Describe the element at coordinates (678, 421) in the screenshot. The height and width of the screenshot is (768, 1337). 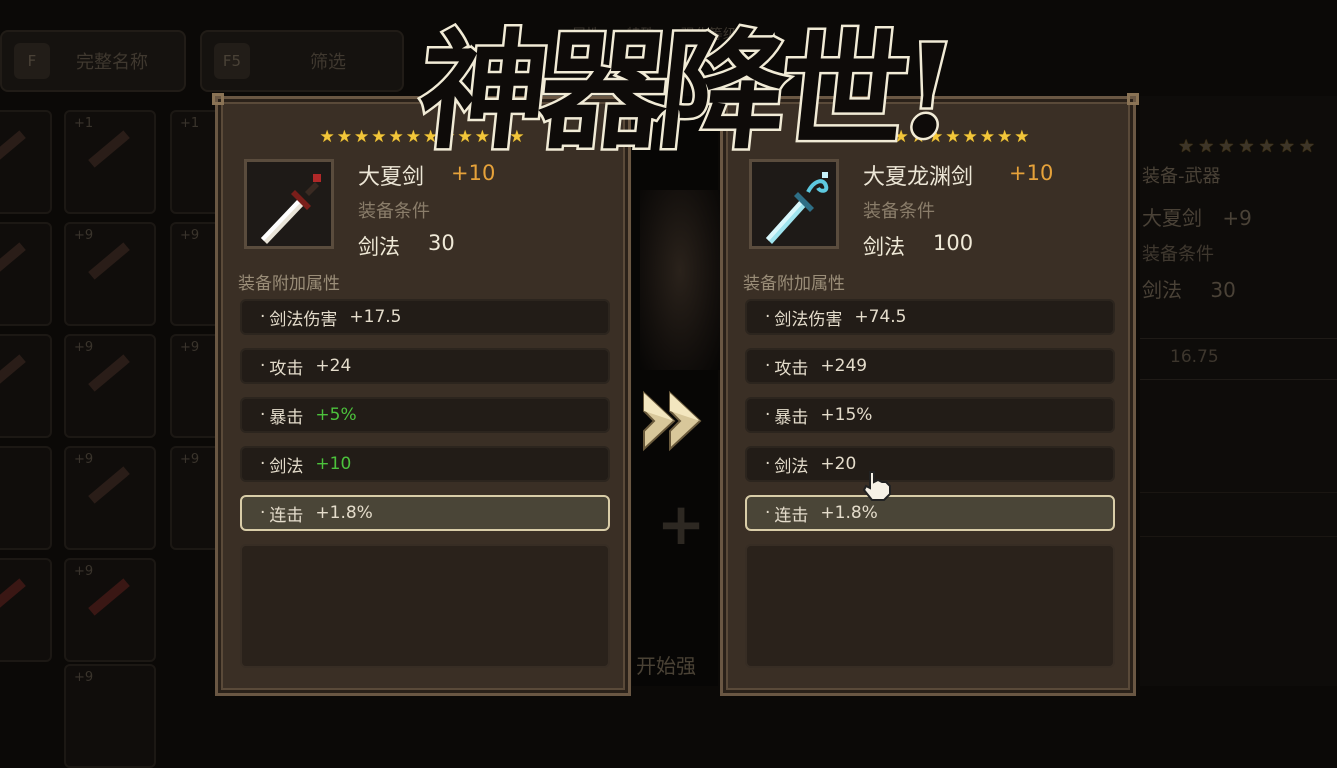
I see `double-arrow-icon` at that location.